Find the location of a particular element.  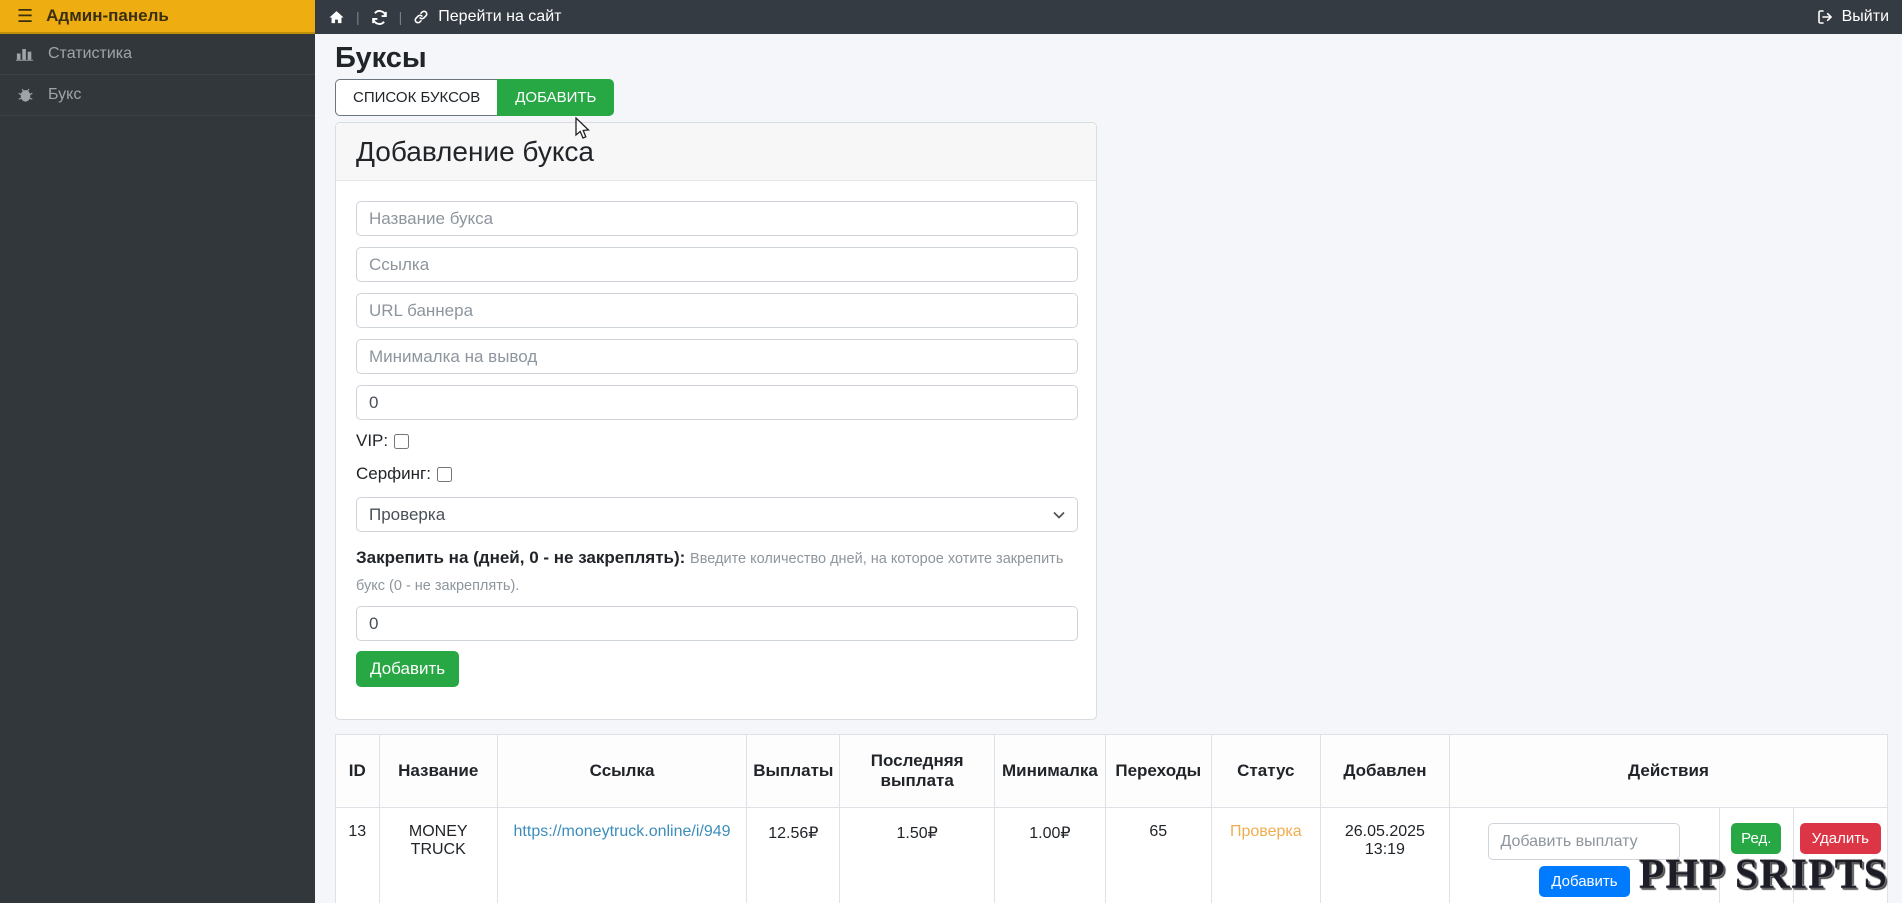

card-title: Добавление букса is located at coordinates (716, 152).